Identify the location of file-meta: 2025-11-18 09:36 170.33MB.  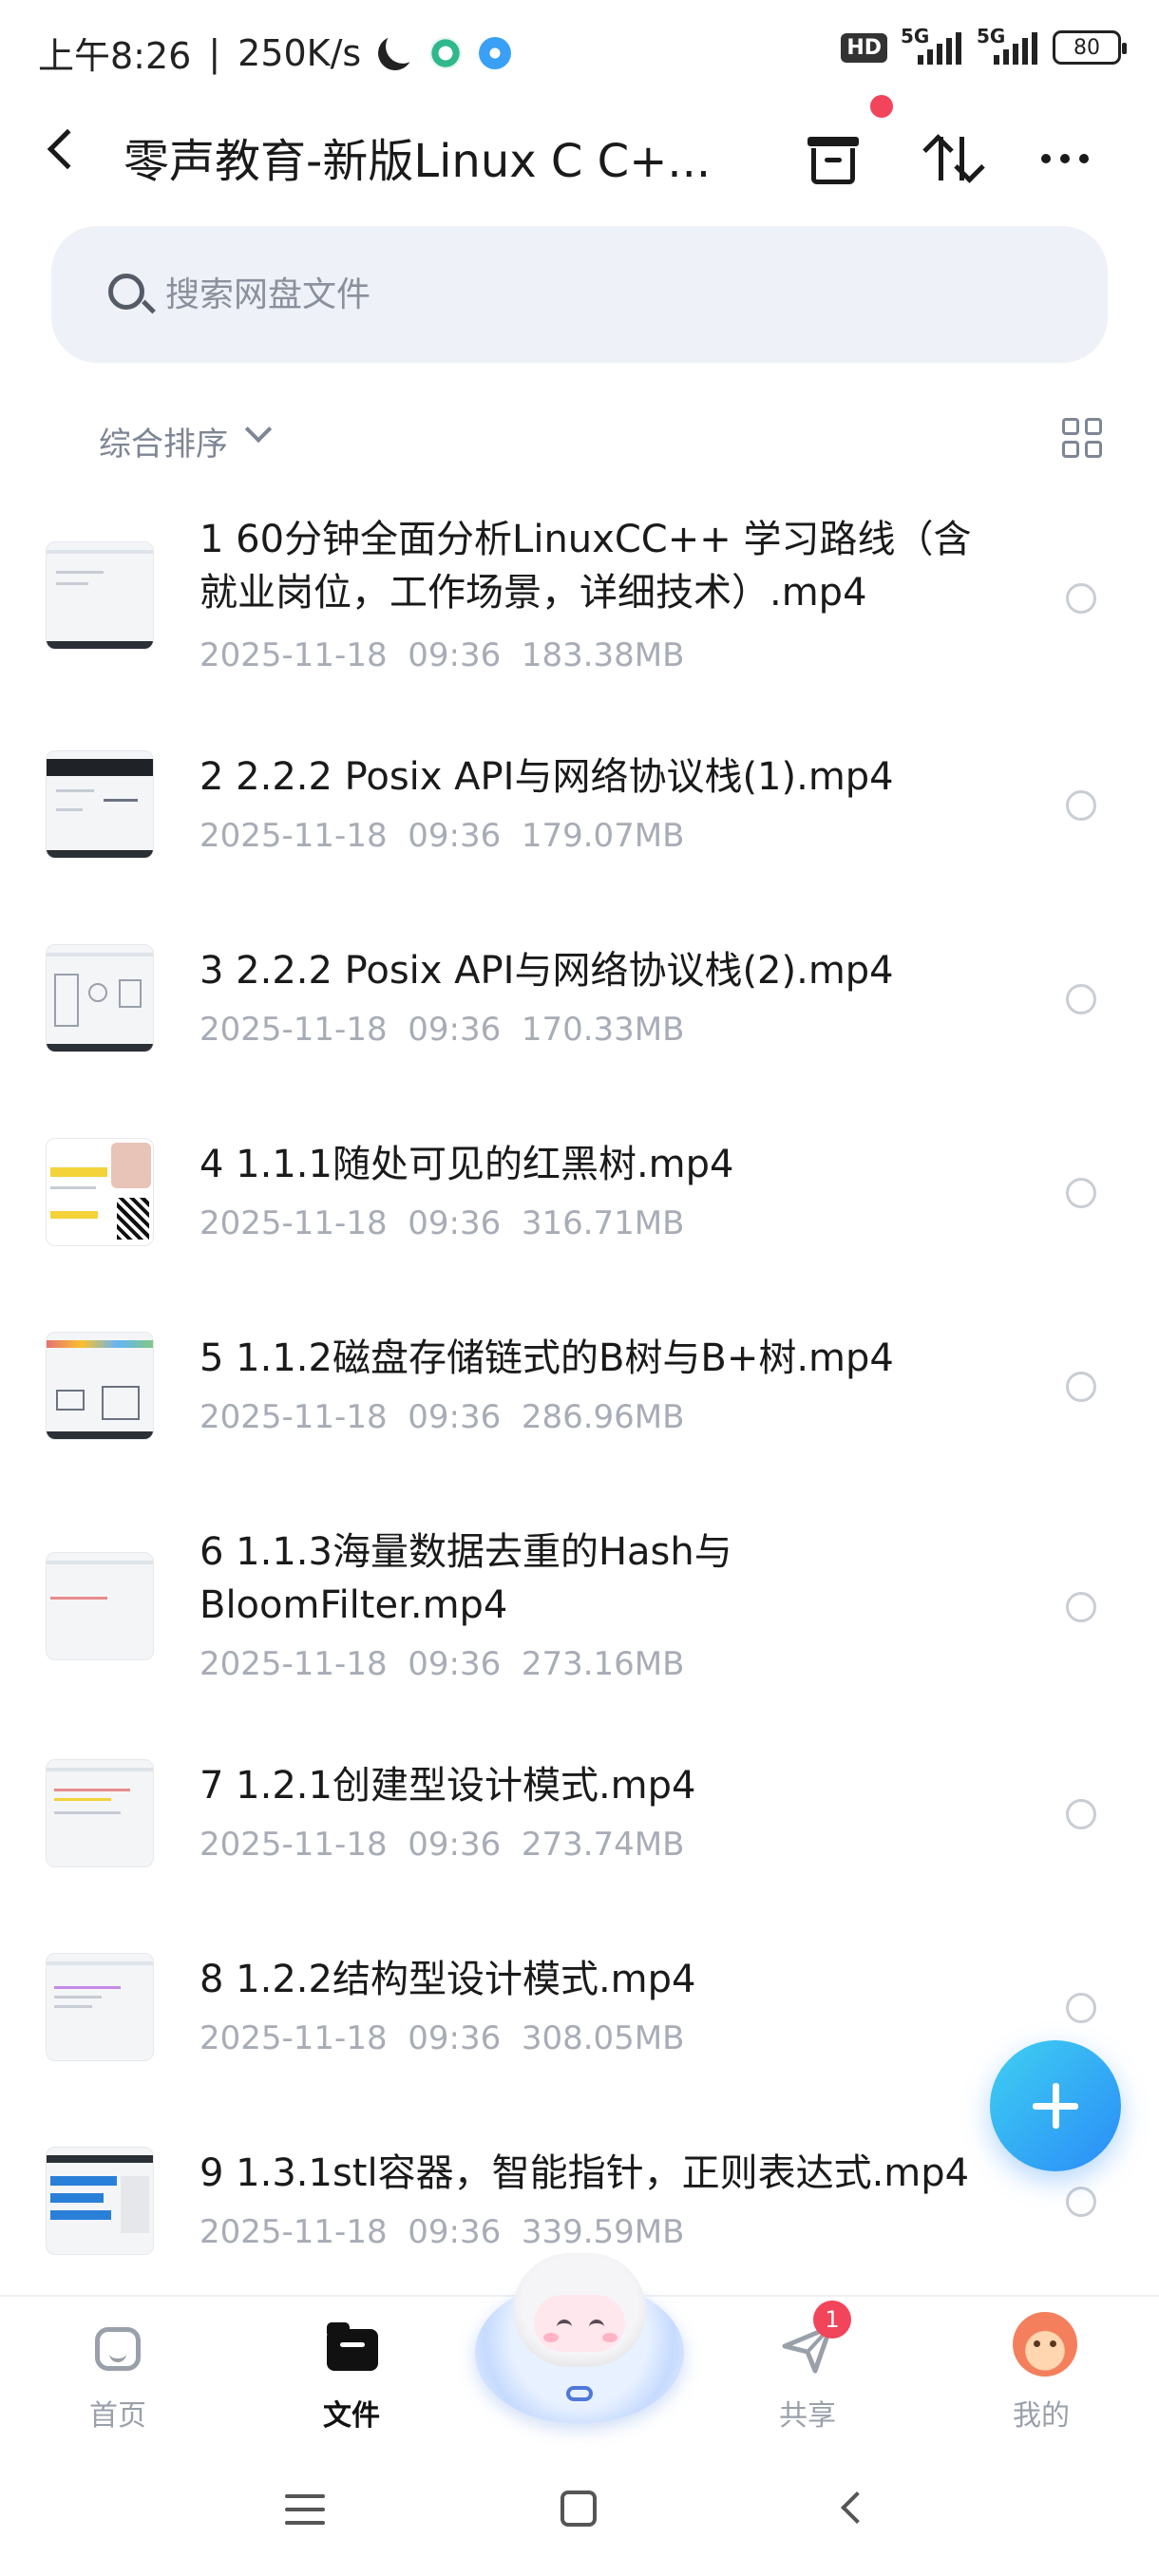
(442, 1030).